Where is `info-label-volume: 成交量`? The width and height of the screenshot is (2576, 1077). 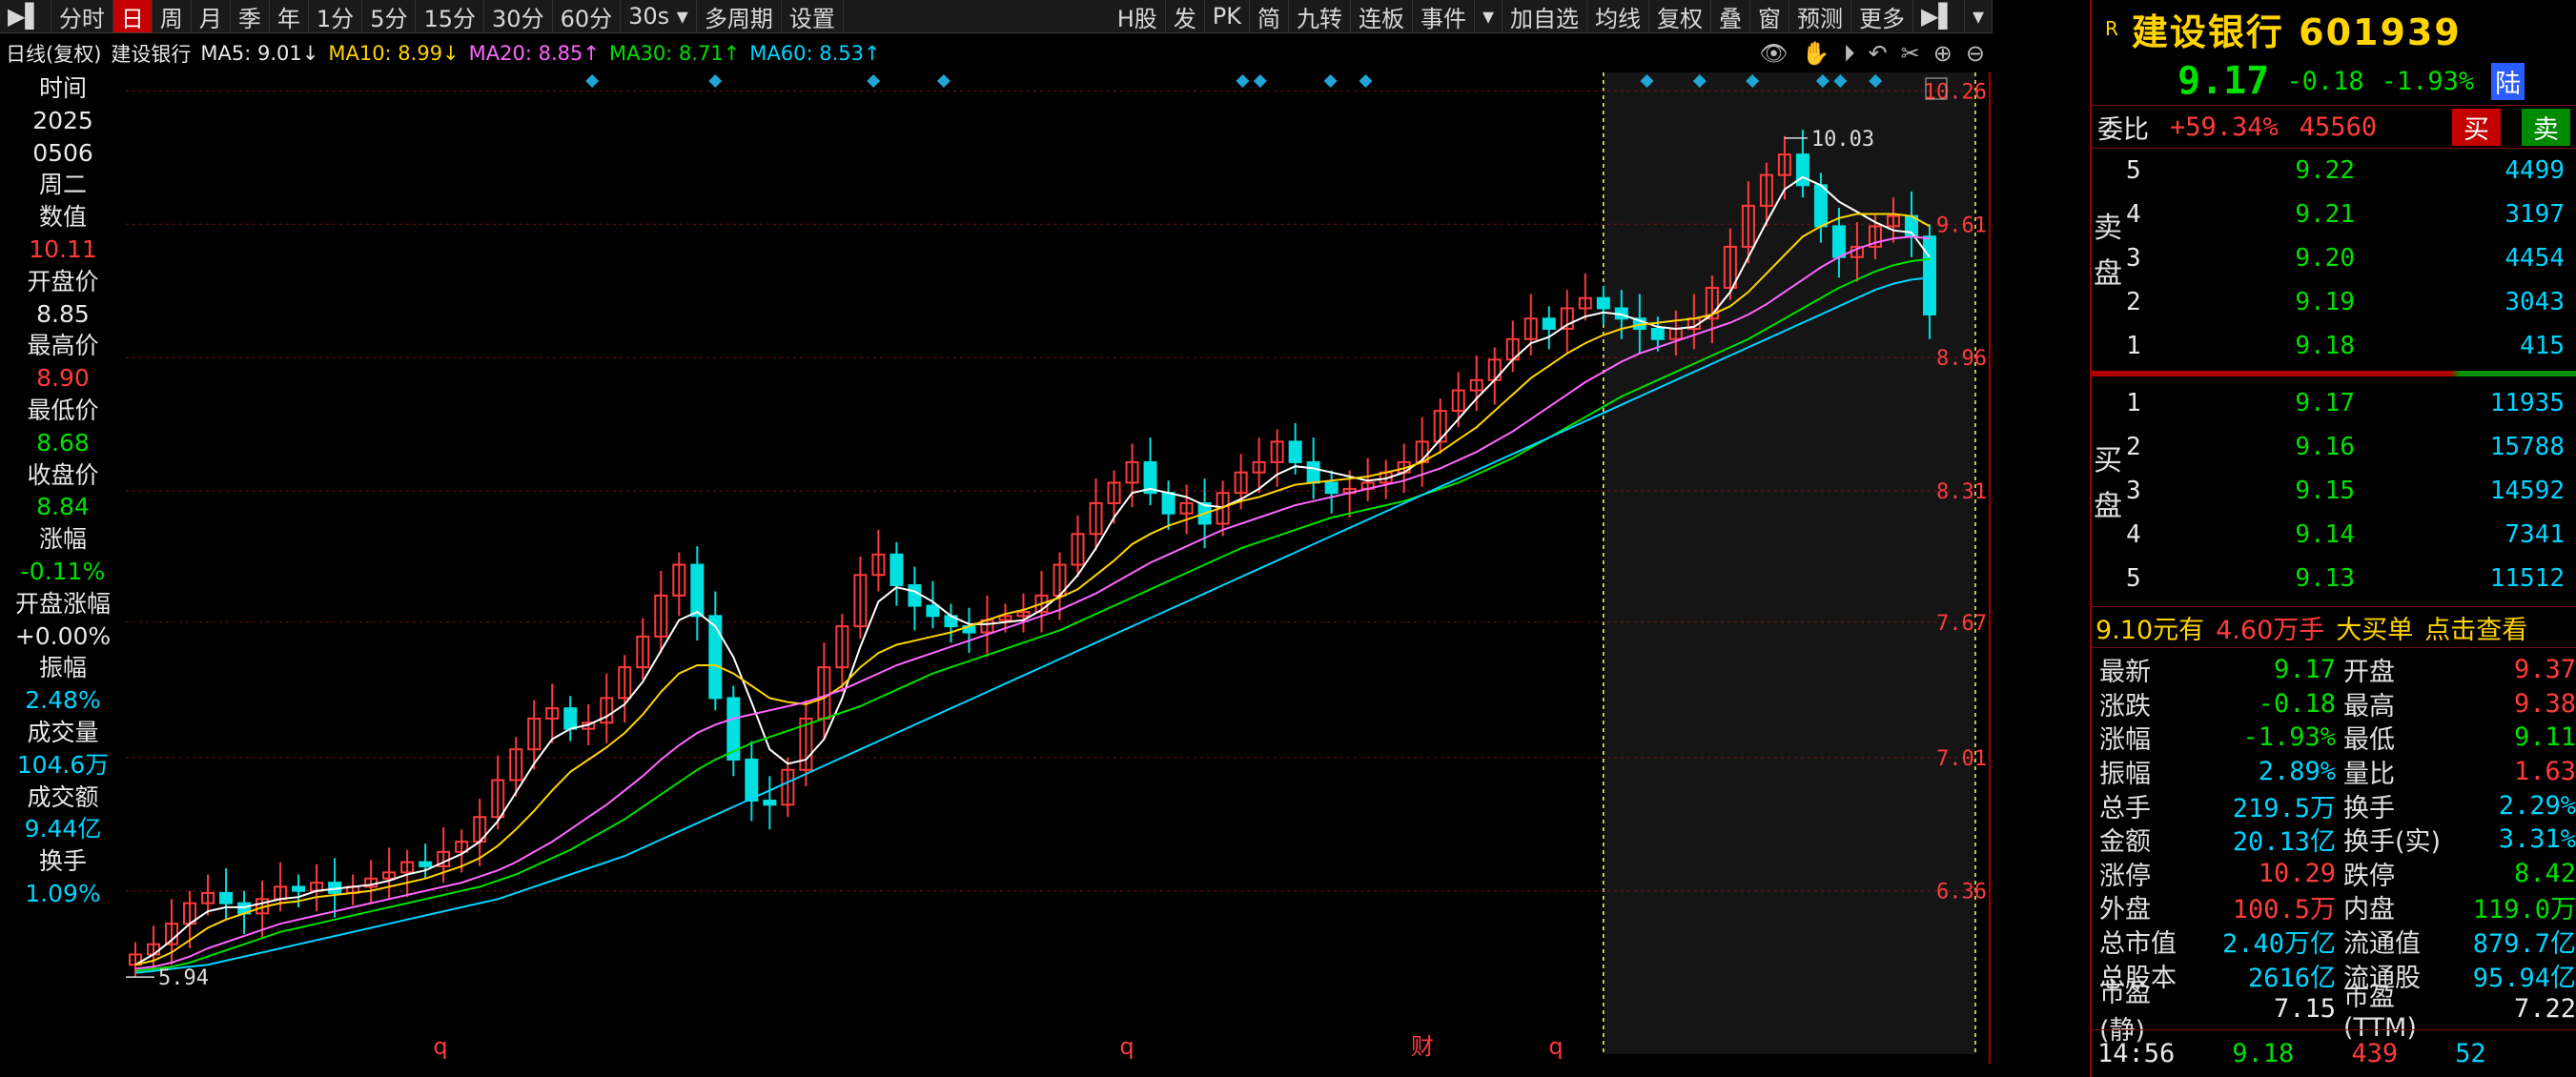
info-label-volume: 成交量 is located at coordinates (63, 732).